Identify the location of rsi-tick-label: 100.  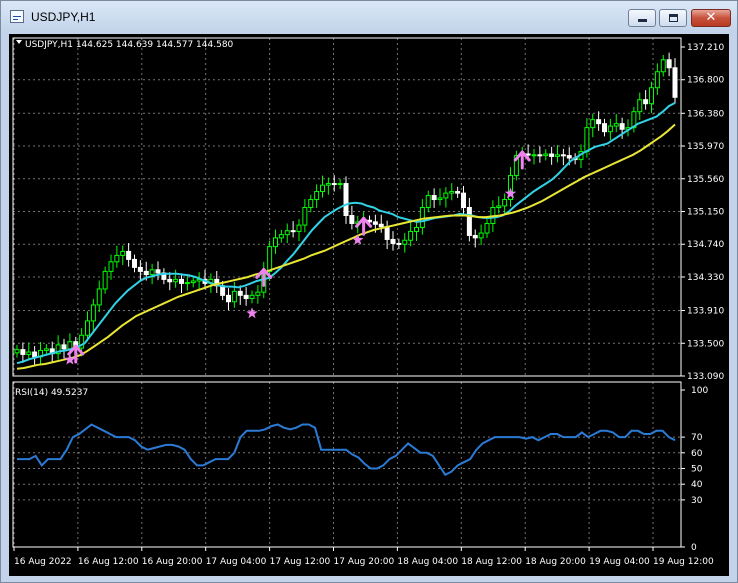
(699, 391).